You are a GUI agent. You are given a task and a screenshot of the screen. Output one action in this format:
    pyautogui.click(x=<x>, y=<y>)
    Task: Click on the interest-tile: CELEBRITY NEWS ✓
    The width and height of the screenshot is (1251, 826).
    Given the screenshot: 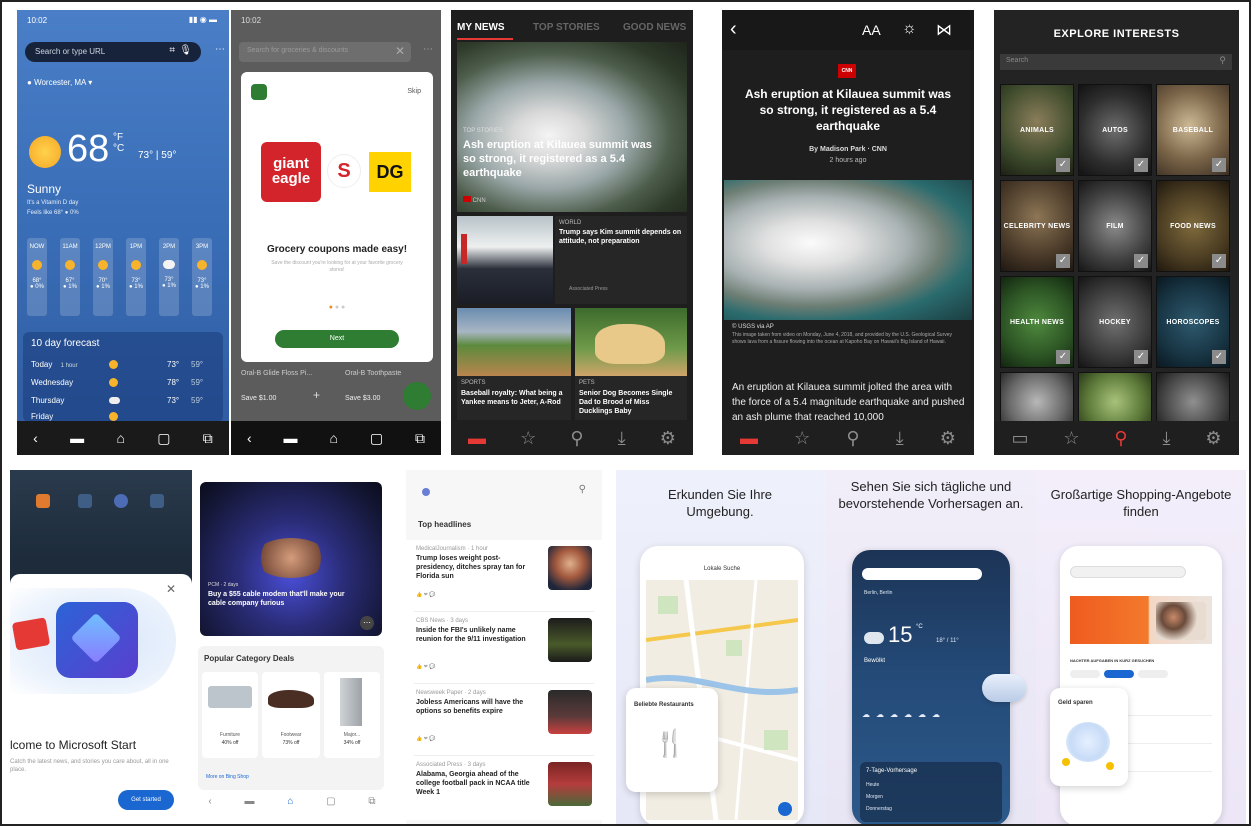 What is the action you would take?
    pyautogui.click(x=1037, y=226)
    